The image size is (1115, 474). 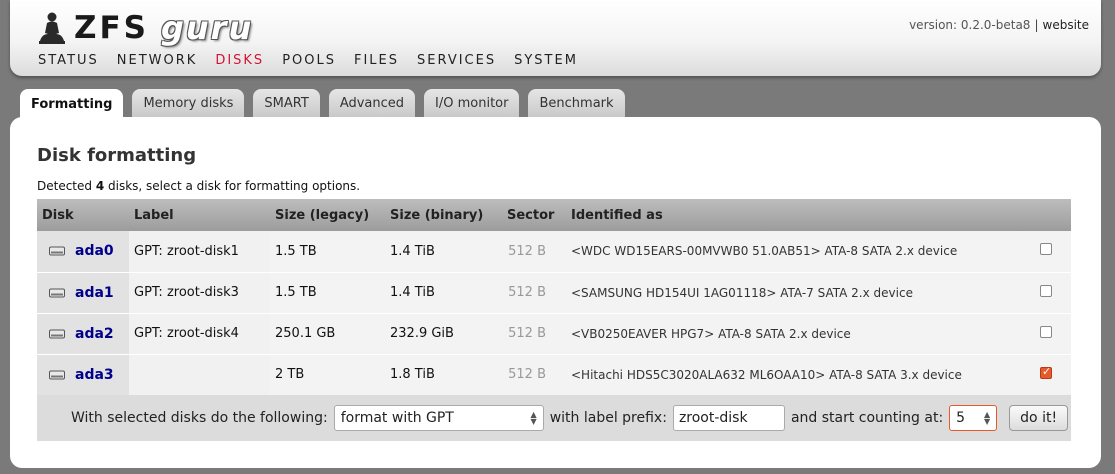 What do you see at coordinates (66, 186) in the screenshot?
I see `detected-prefix: Detected` at bounding box center [66, 186].